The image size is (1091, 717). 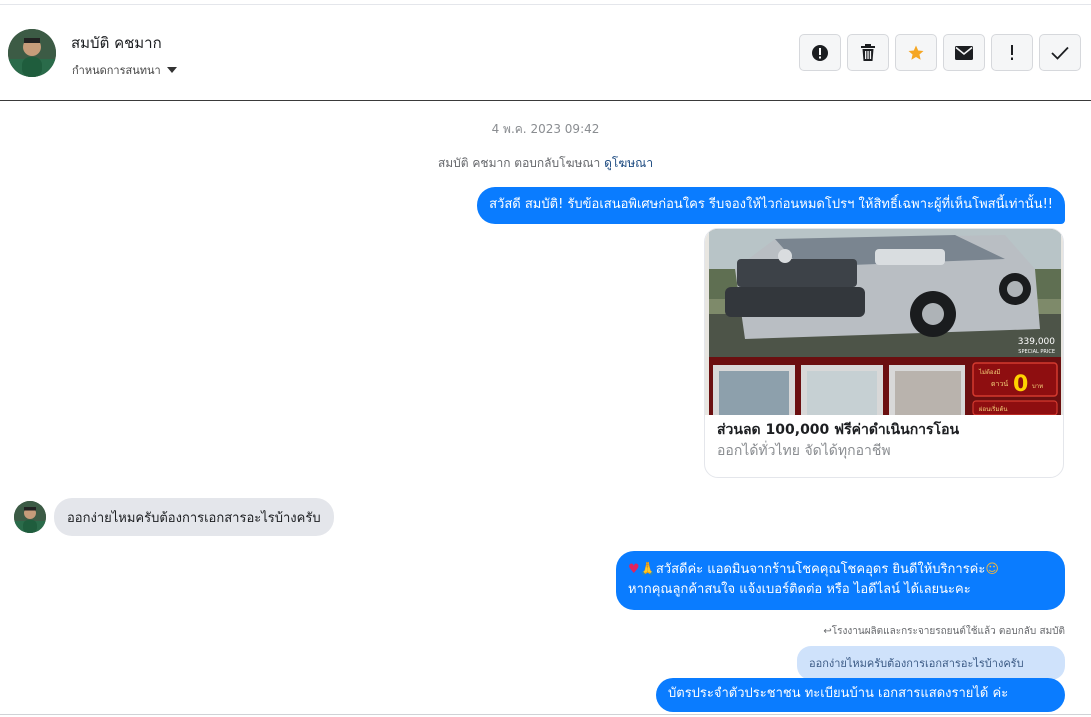 I want to click on bottom-divider, so click(x=545, y=714).